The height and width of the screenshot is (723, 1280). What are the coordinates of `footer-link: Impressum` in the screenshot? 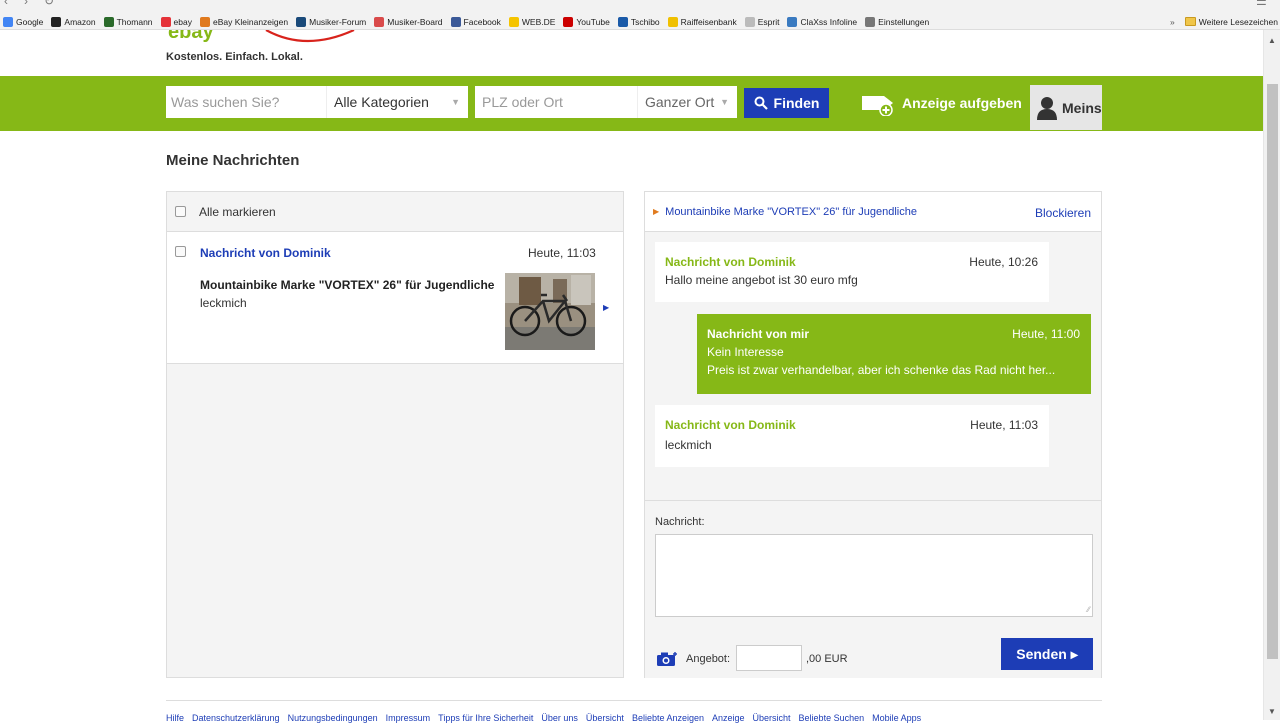 It's located at (408, 718).